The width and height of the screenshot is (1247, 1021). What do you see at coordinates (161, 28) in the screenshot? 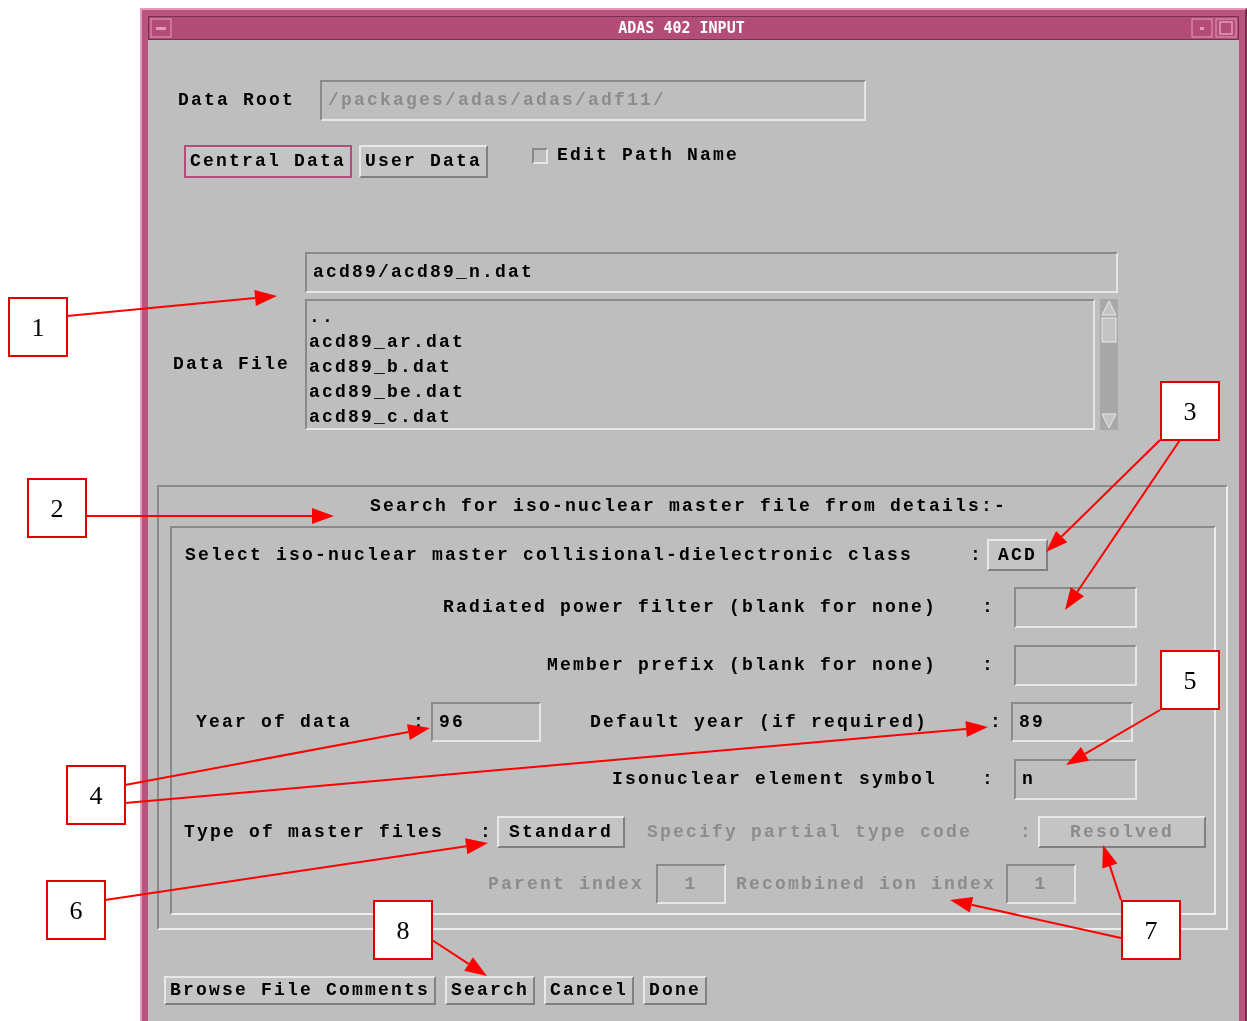
I see `window-menu-icon` at bounding box center [161, 28].